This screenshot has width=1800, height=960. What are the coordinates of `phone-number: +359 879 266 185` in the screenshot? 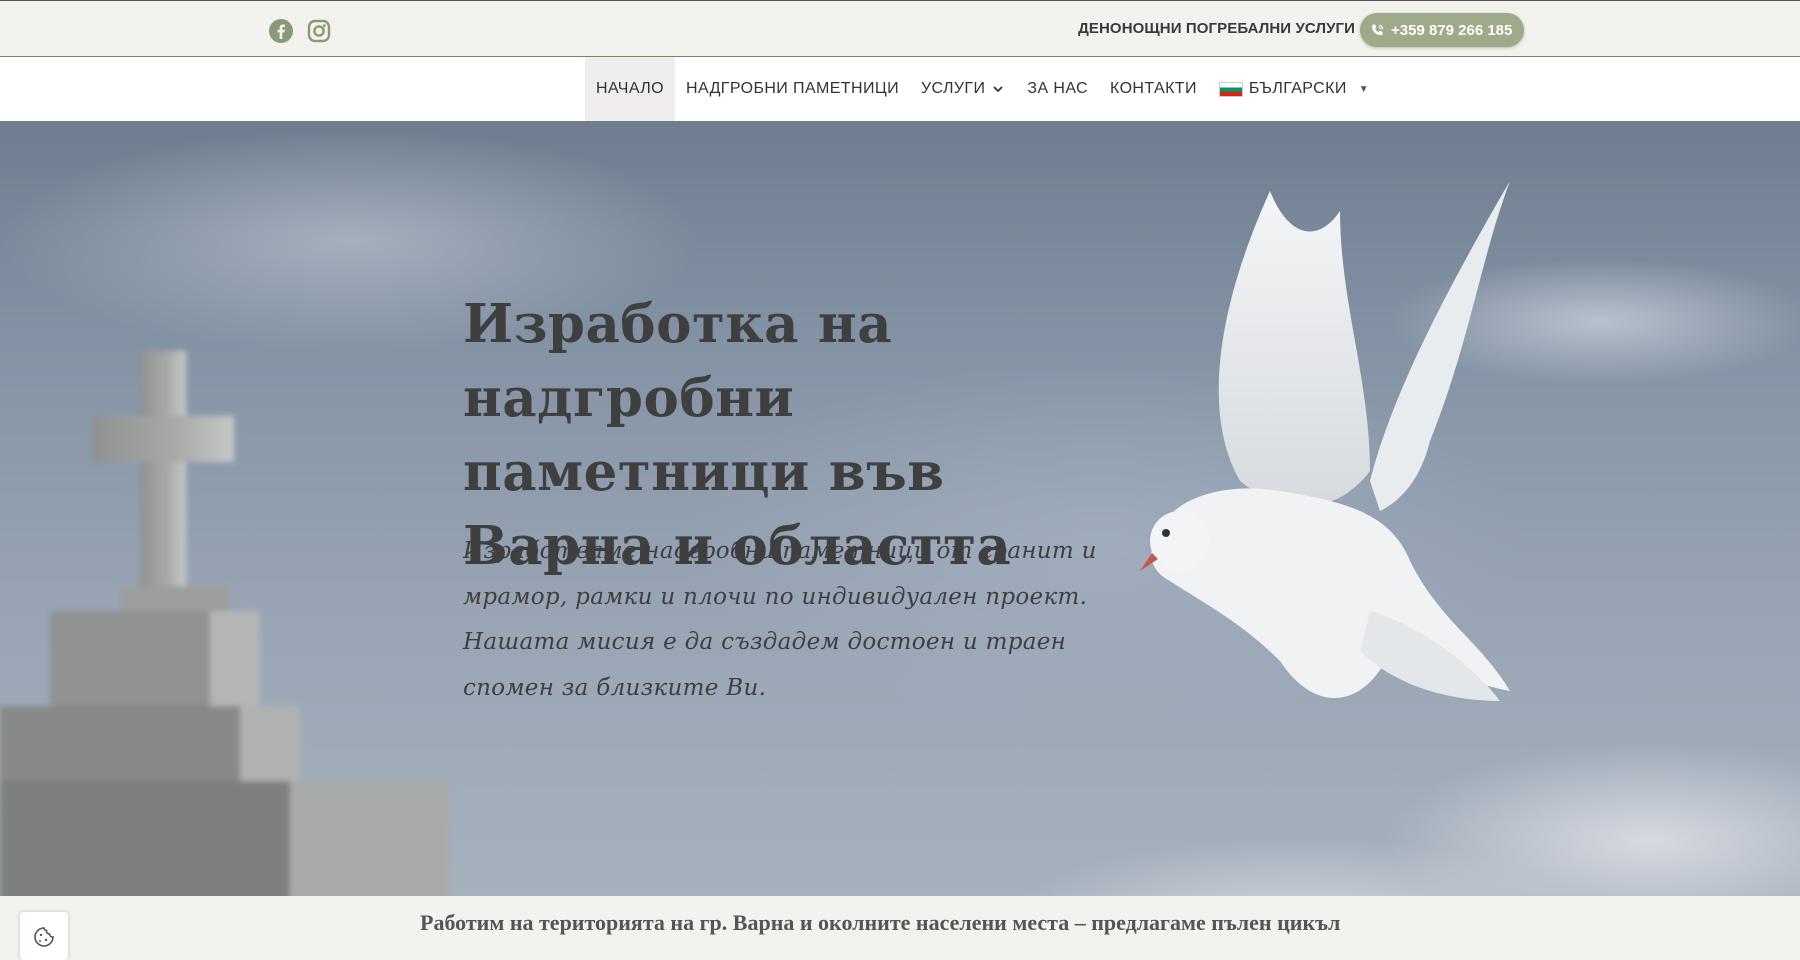 It's located at (1452, 30).